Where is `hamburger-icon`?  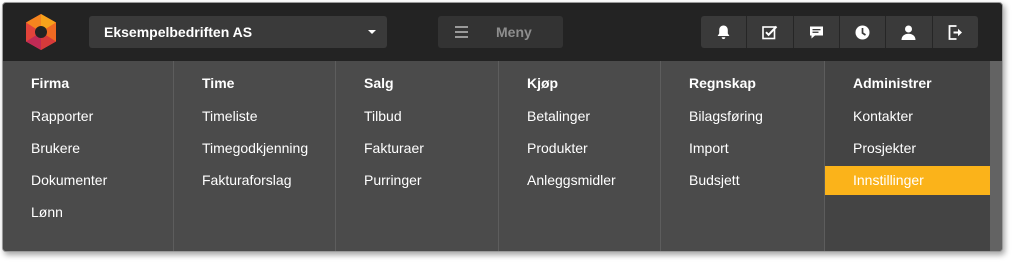 hamburger-icon is located at coordinates (461, 32).